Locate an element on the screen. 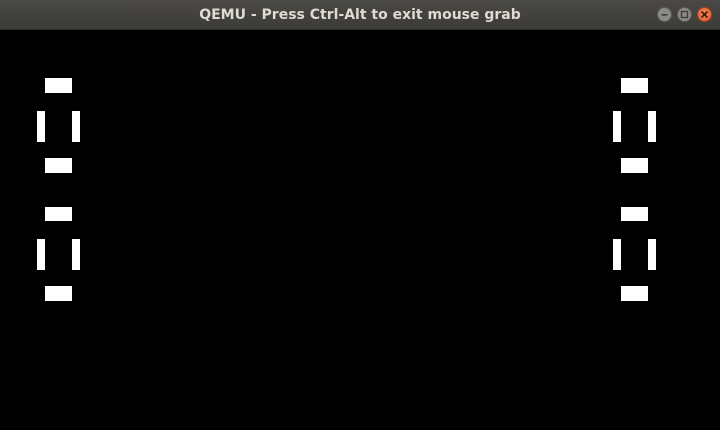  window-controls is located at coordinates (684, 14).